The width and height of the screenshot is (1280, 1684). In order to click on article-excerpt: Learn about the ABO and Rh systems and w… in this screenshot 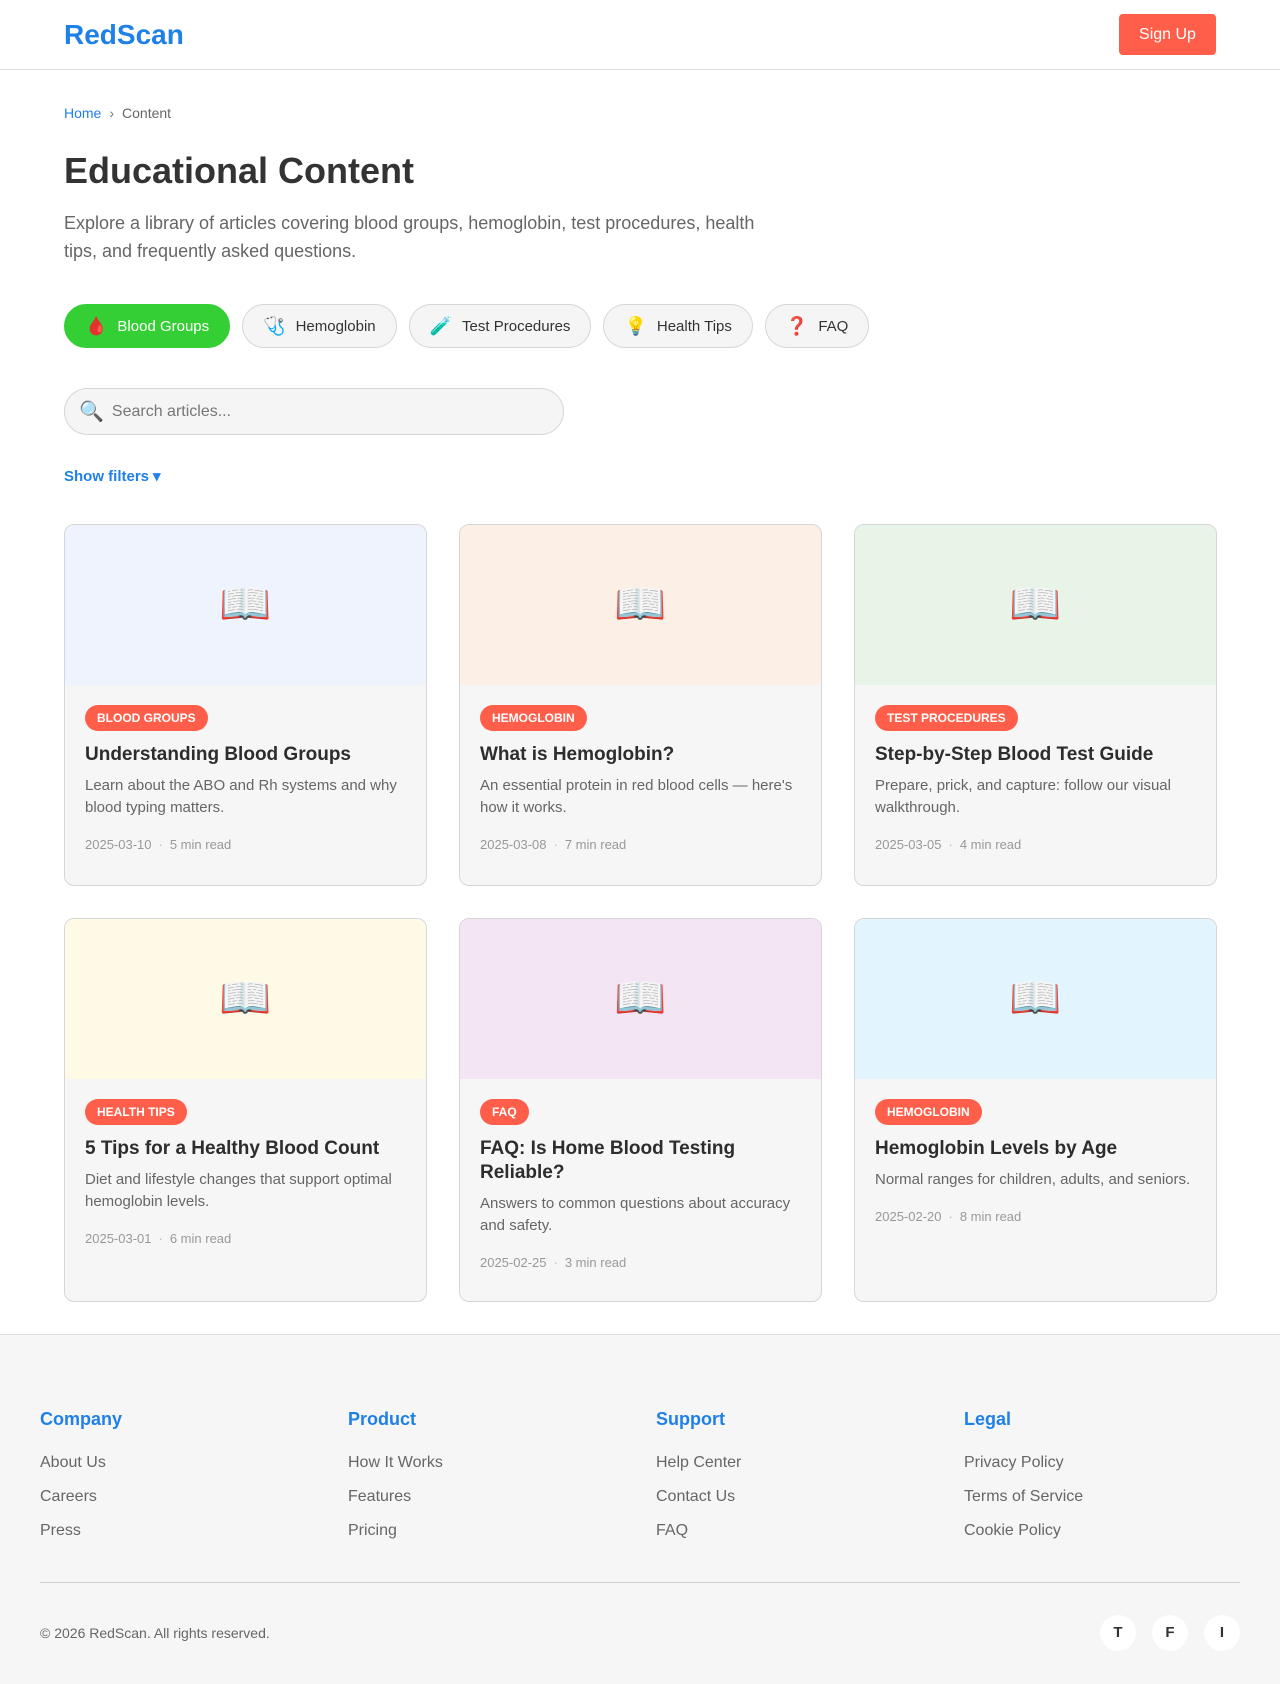, I will do `click(241, 796)`.